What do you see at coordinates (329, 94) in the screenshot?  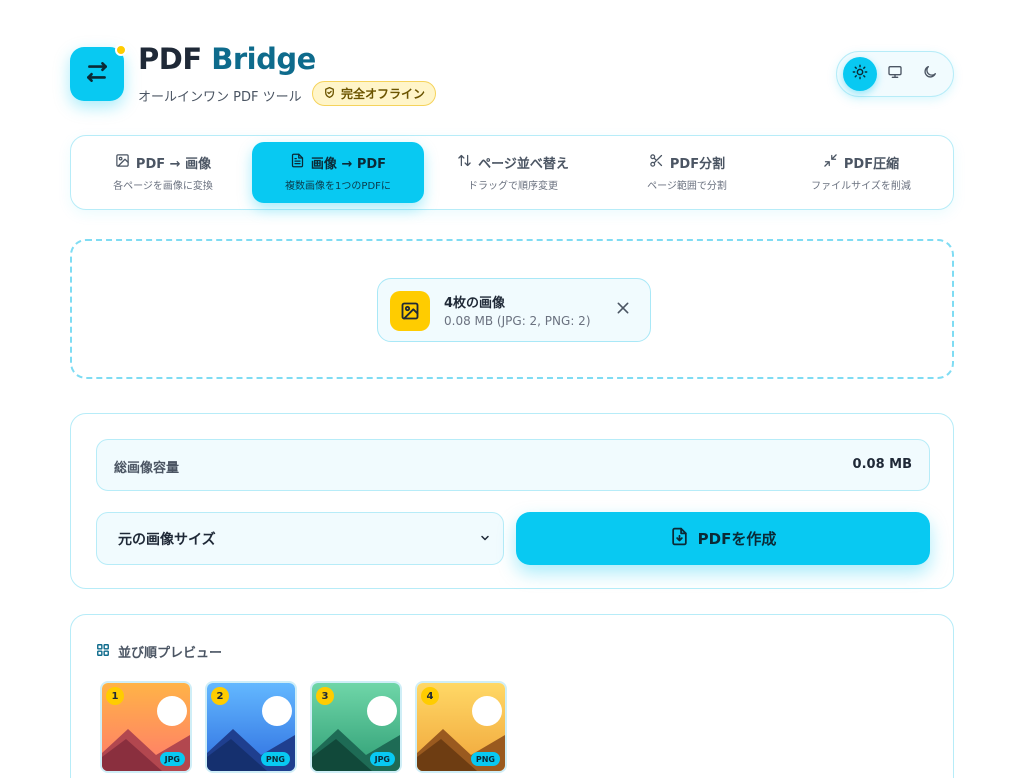 I see `shield-check-icon` at bounding box center [329, 94].